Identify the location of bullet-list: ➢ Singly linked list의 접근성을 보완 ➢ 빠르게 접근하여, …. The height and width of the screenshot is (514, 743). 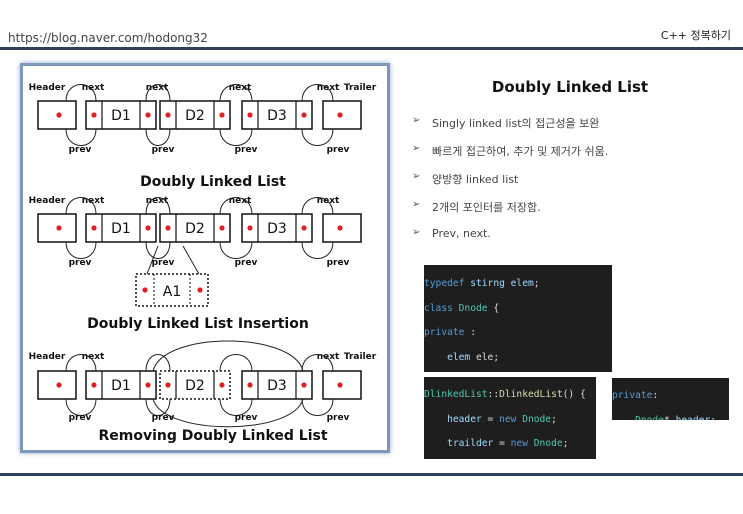
(510, 185).